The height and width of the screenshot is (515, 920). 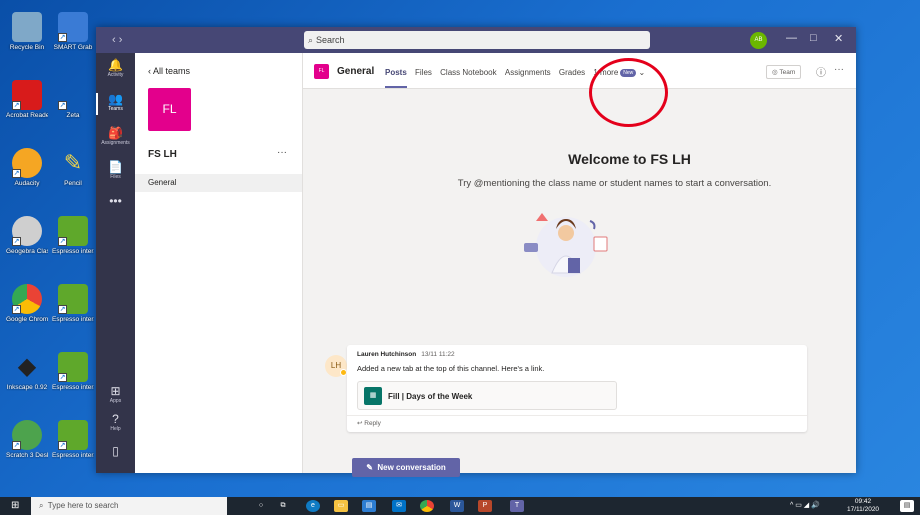 I want to click on channel-title: General, so click(x=356, y=71).